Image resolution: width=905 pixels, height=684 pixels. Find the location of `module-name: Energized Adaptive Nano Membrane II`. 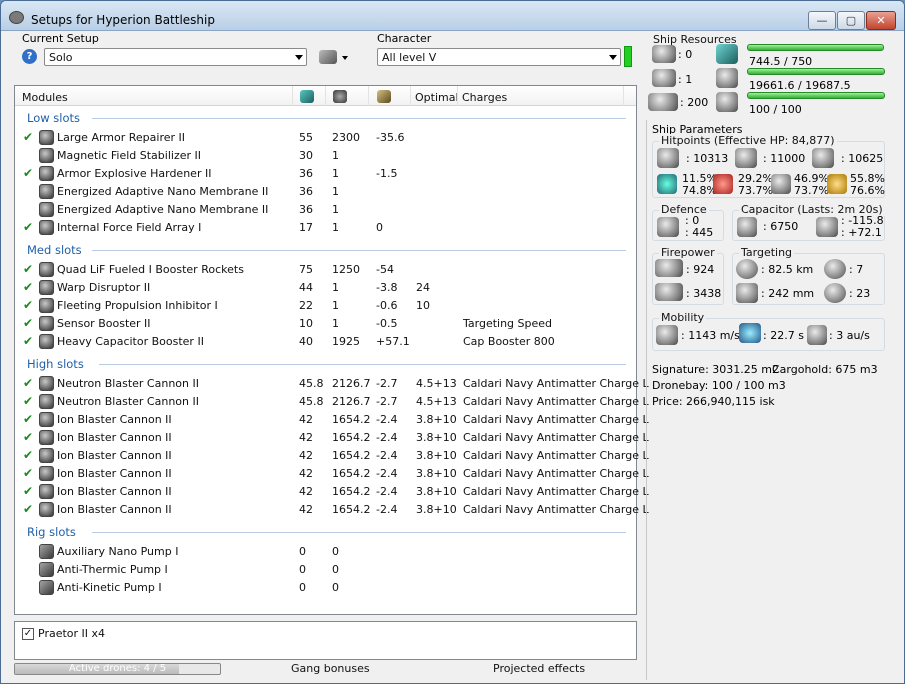

module-name: Energized Adaptive Nano Membrane II is located at coordinates (163, 209).